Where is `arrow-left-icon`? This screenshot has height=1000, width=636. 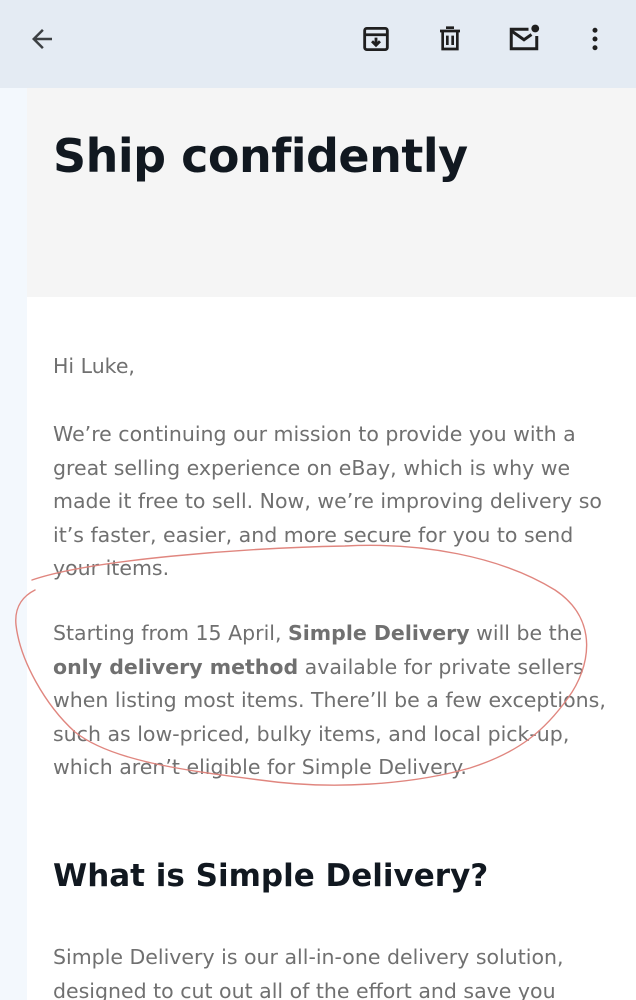
arrow-left-icon is located at coordinates (42, 39).